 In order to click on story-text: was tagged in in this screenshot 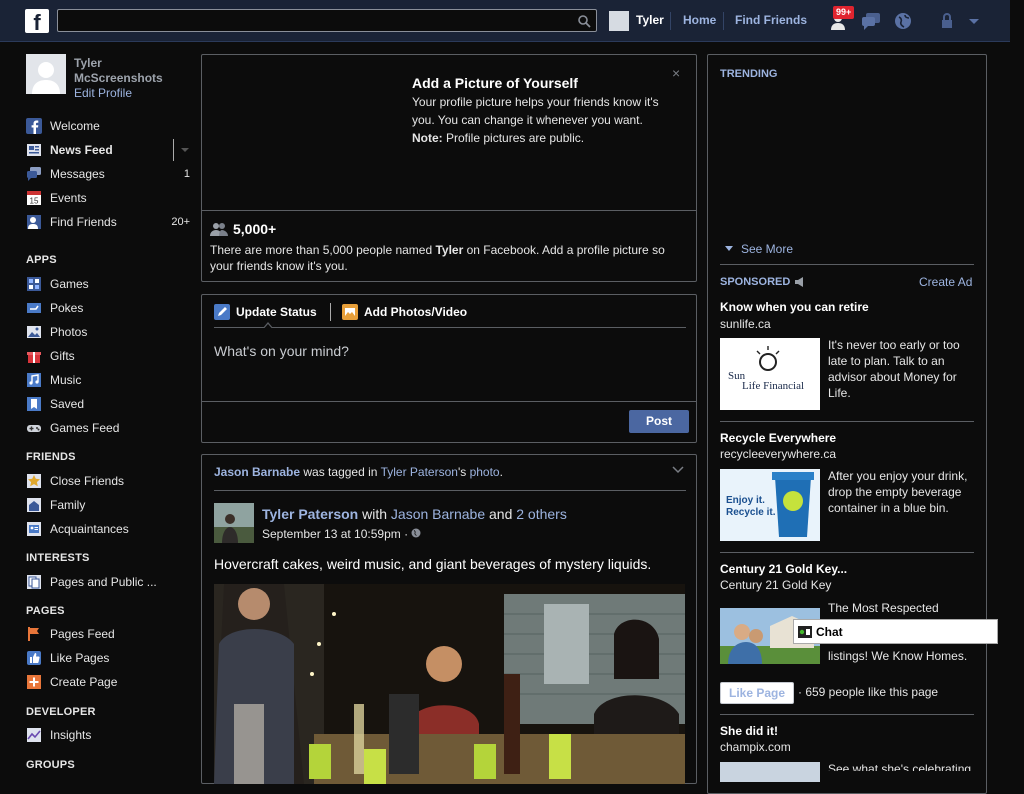, I will do `click(340, 472)`.